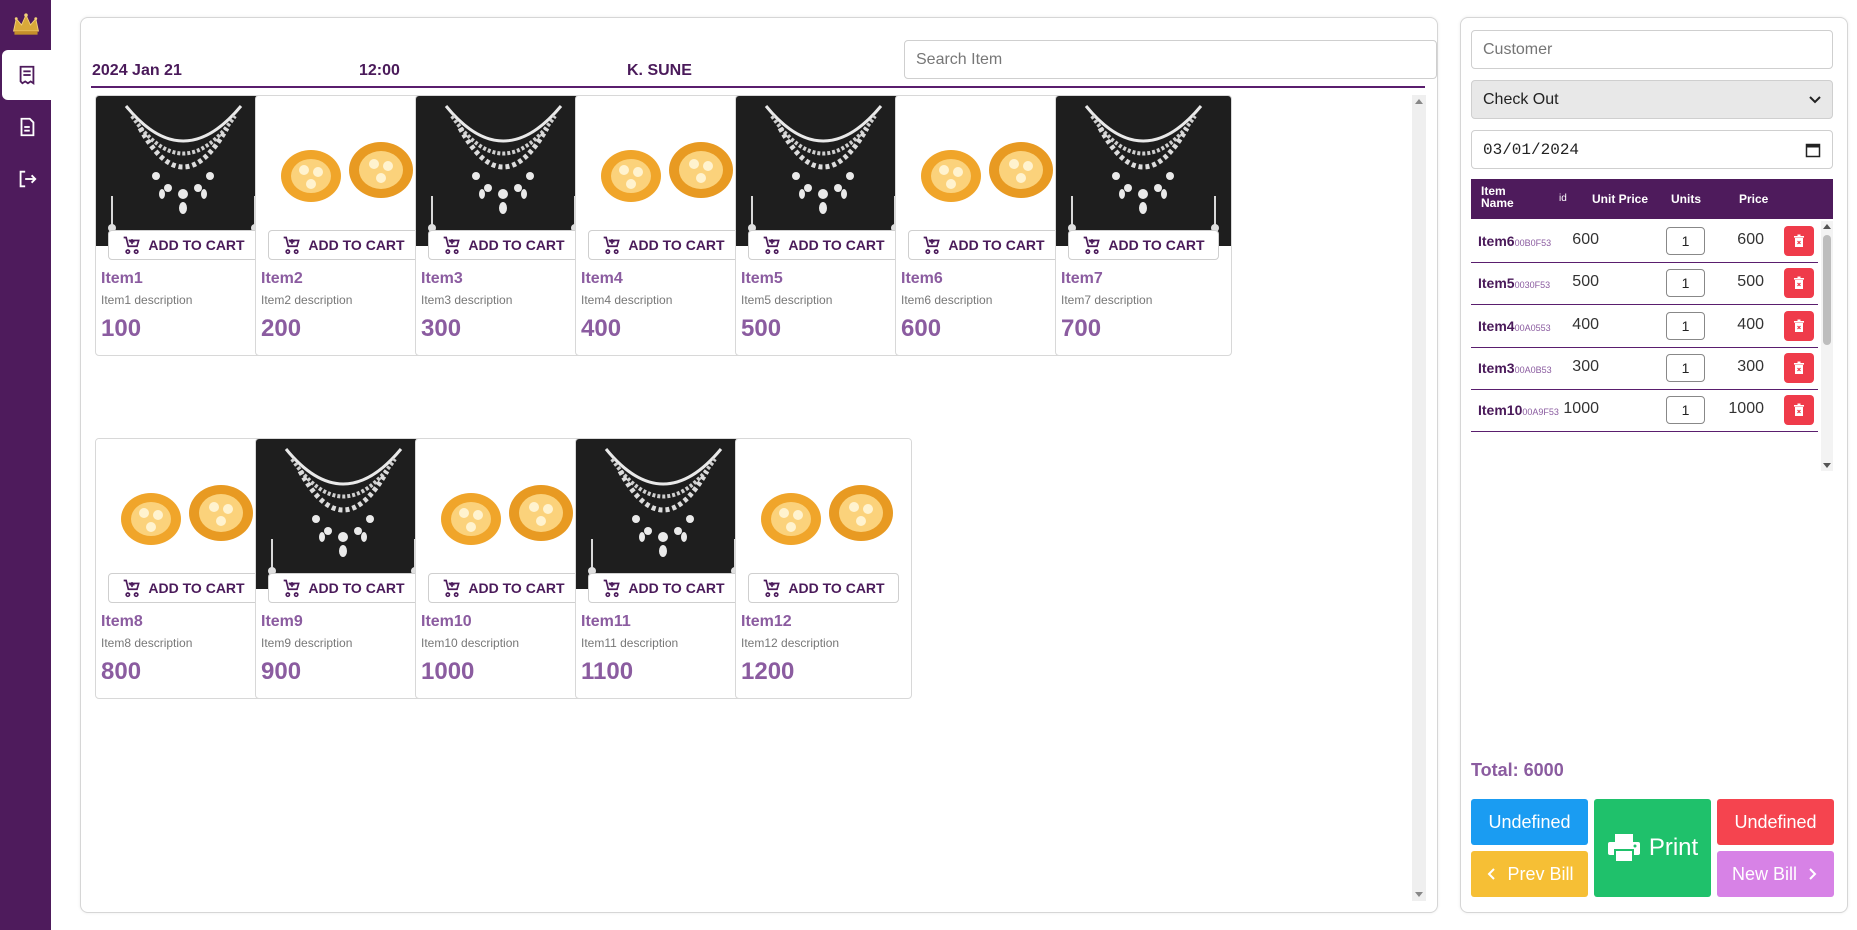 The width and height of the screenshot is (1857, 930). Describe the element at coordinates (282, 621) in the screenshot. I see `product-name: Item9` at that location.